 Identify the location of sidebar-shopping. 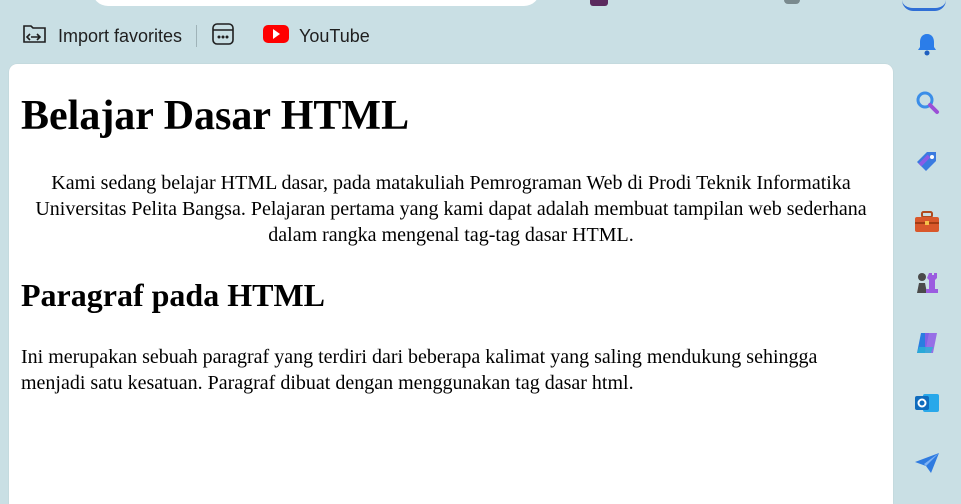
(927, 164).